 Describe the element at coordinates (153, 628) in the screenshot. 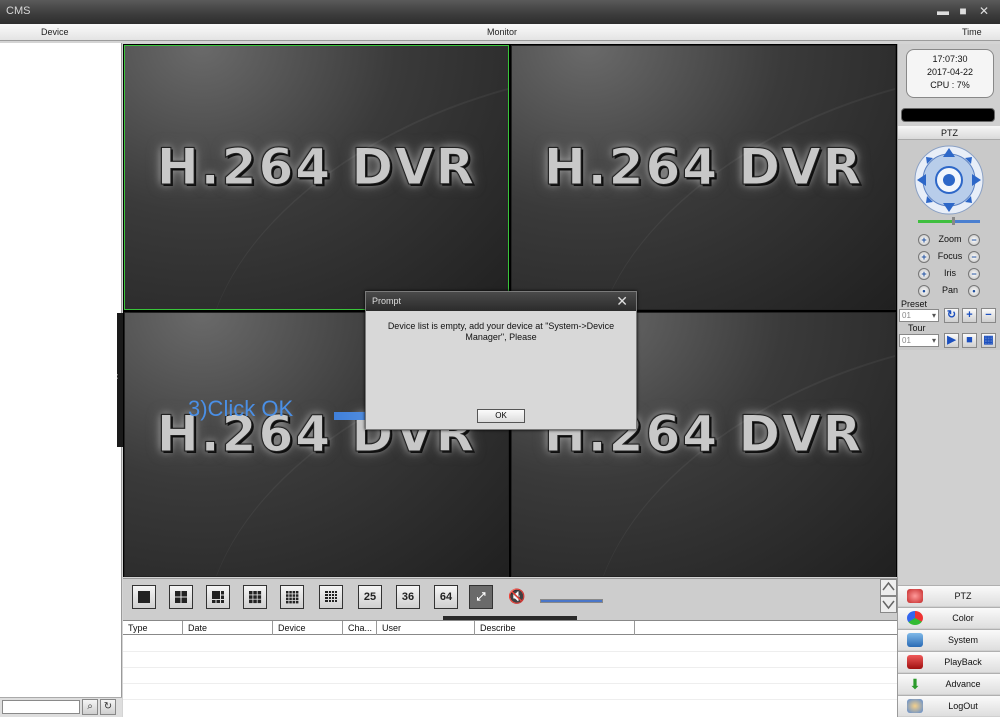

I see `col-type: Type` at that location.